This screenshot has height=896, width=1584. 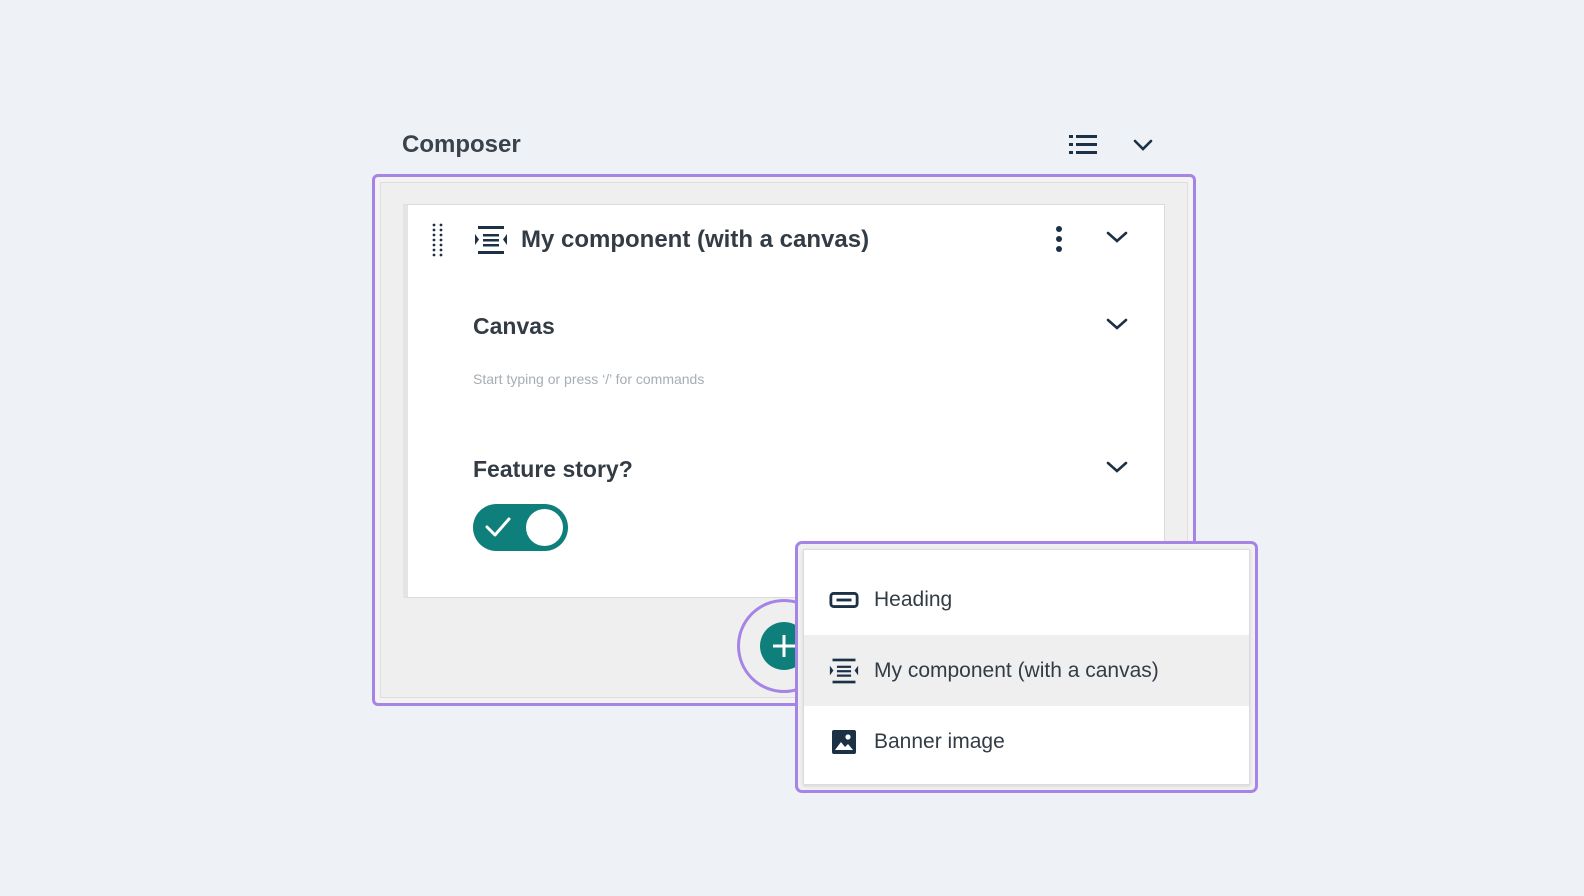 I want to click on menu-item-label: My component (with a canvas), so click(x=1016, y=670).